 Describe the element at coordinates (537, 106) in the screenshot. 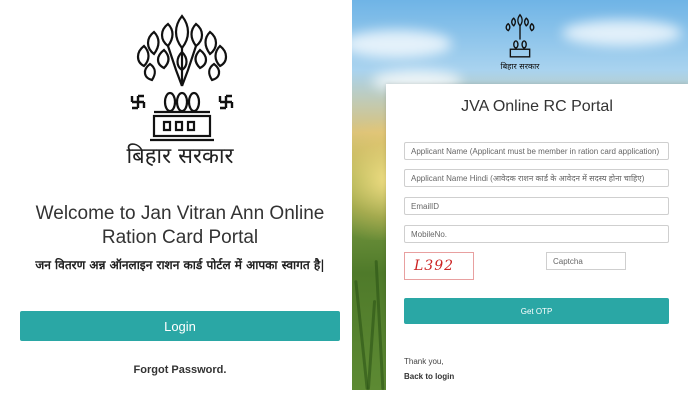

I see `portal-title: JVA Online RC Portal` at that location.